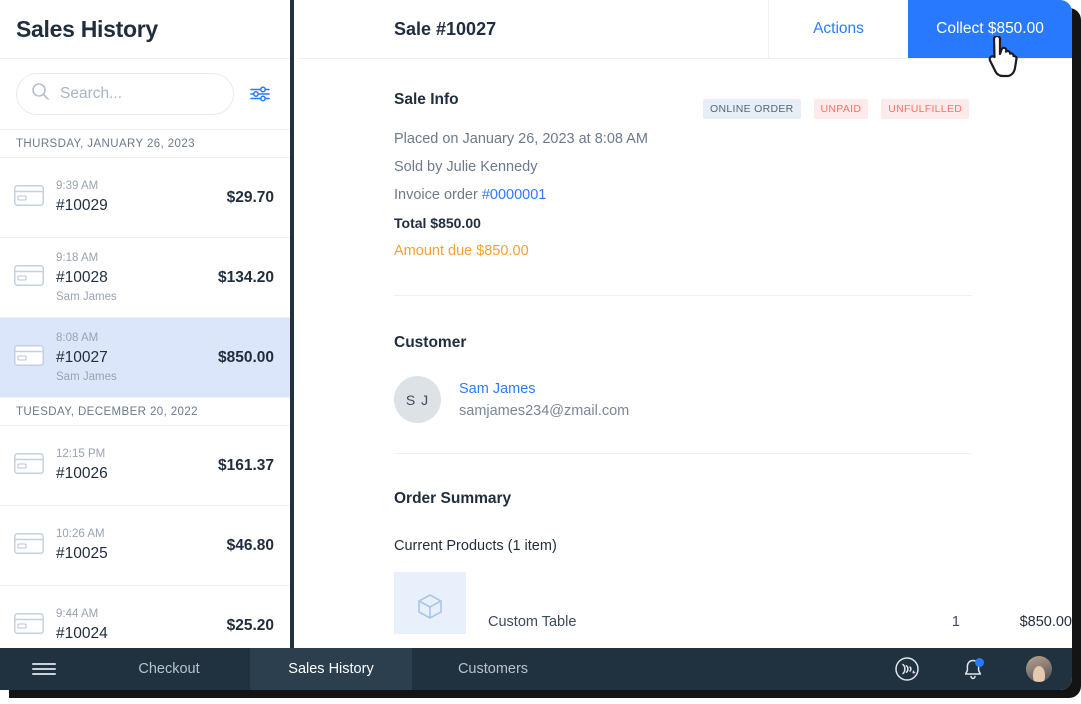 The height and width of the screenshot is (704, 1081). What do you see at coordinates (250, 625) in the screenshot?
I see `sale-item-amount: $25.20` at bounding box center [250, 625].